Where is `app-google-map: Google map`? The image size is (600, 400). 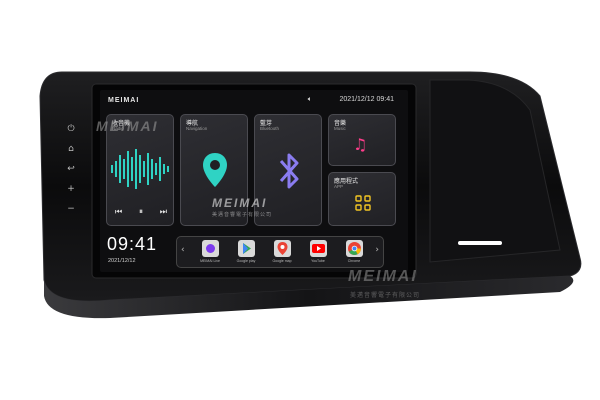
app-google-map: Google map is located at coordinates (282, 251).